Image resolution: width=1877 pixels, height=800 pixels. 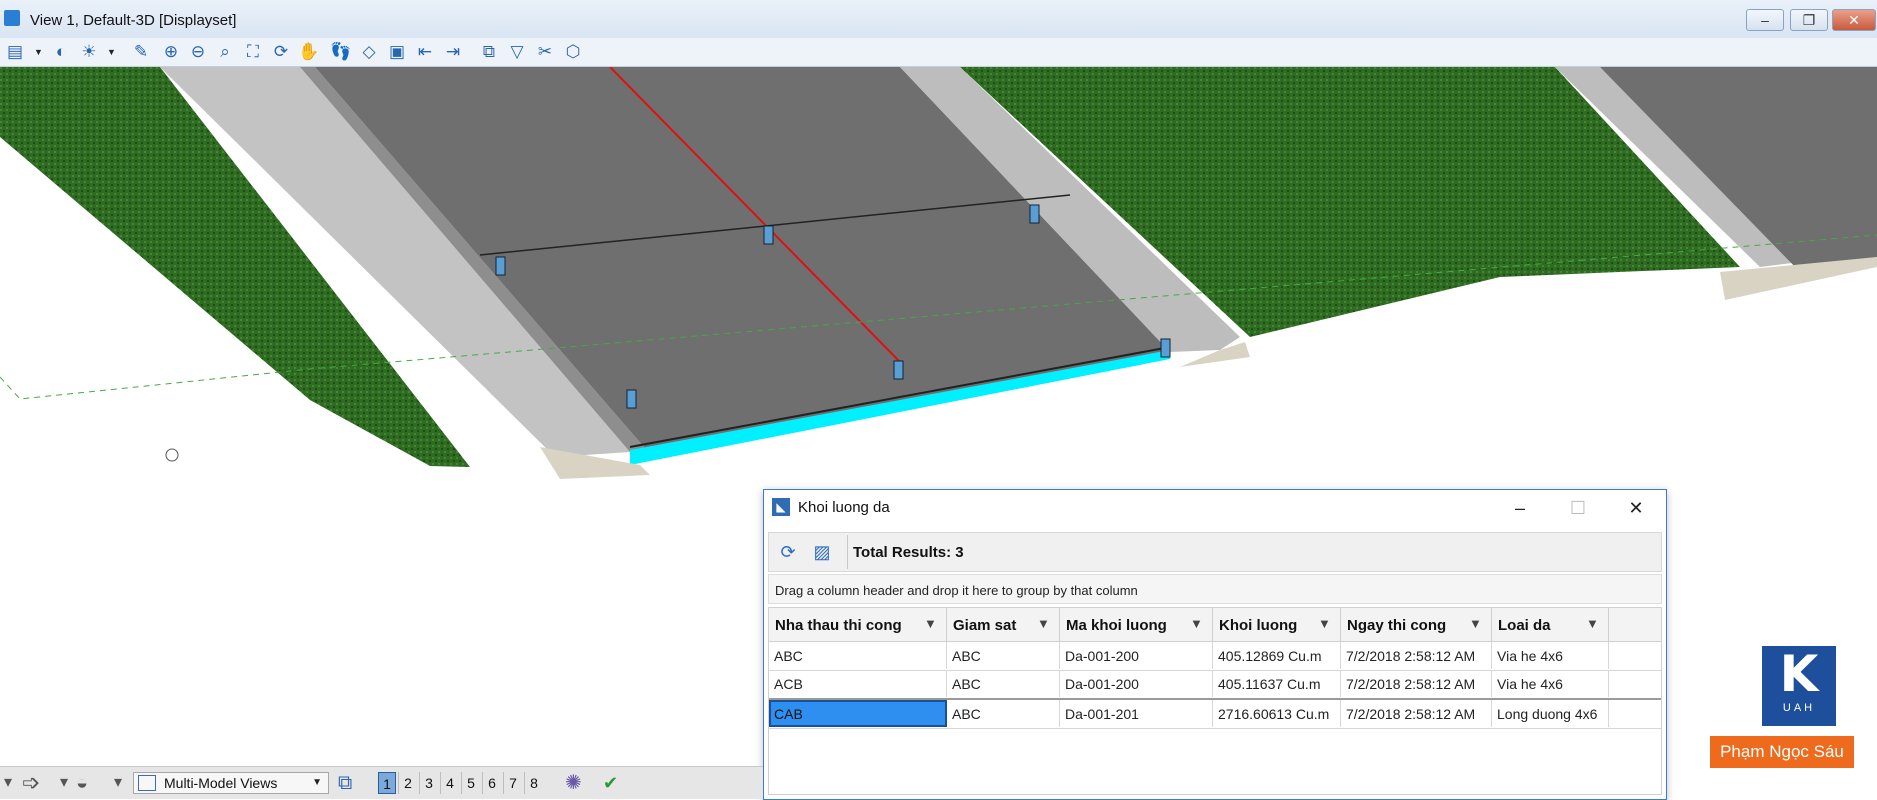 I want to click on window-title: View 1, Default-3D [Displayset], so click(x=133, y=20).